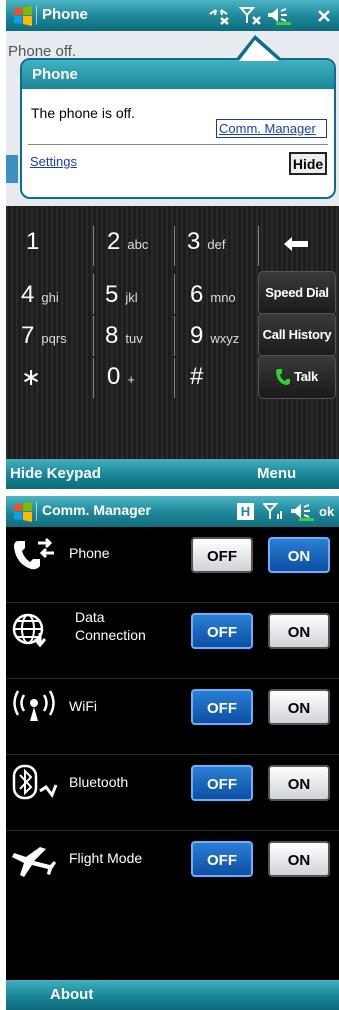 Image resolution: width=339 pixels, height=1010 pixels. Describe the element at coordinates (31, 381) in the screenshot. I see `key-star: ∗` at that location.